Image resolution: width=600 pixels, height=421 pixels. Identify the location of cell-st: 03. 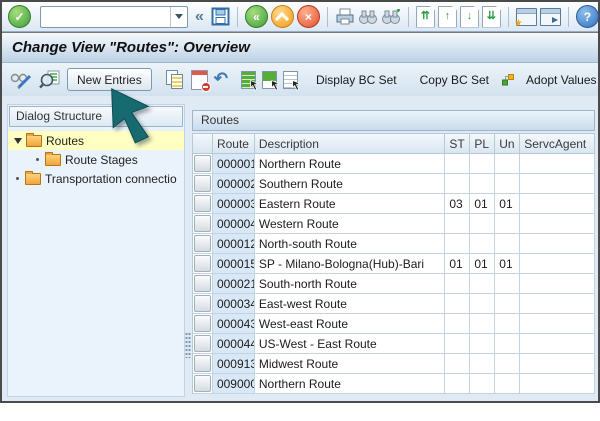
(458, 204).